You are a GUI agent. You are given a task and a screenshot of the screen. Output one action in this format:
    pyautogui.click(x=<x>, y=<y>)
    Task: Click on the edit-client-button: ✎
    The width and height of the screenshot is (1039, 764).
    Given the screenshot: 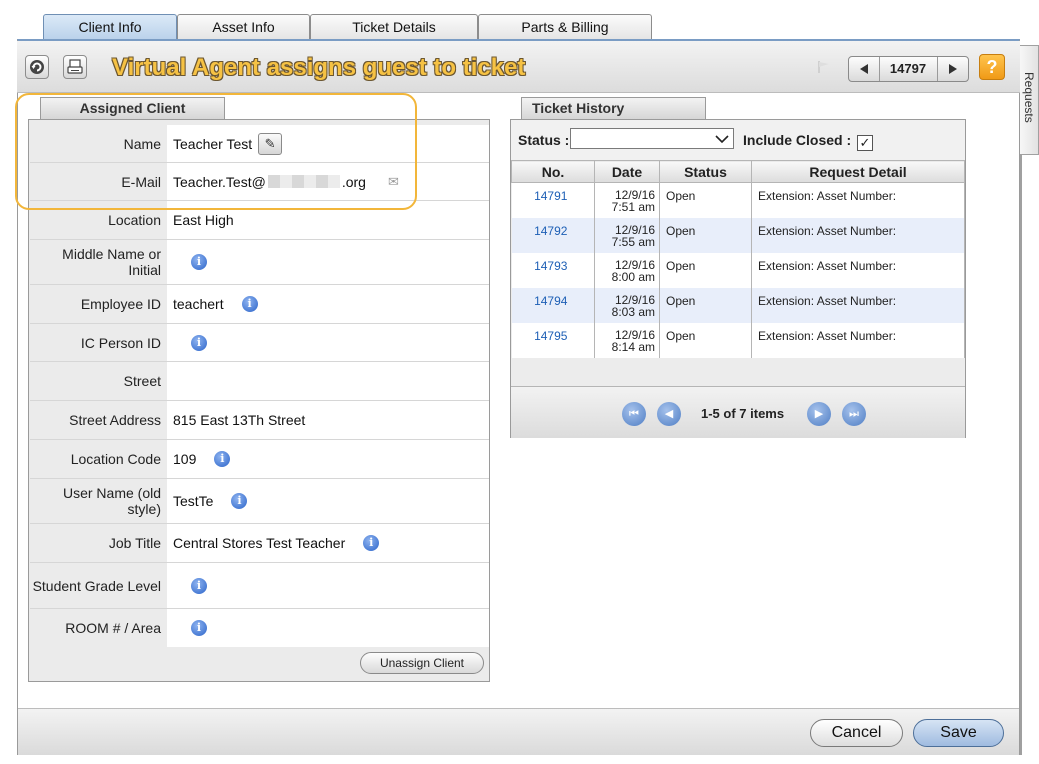 What is the action you would take?
    pyautogui.click(x=270, y=143)
    